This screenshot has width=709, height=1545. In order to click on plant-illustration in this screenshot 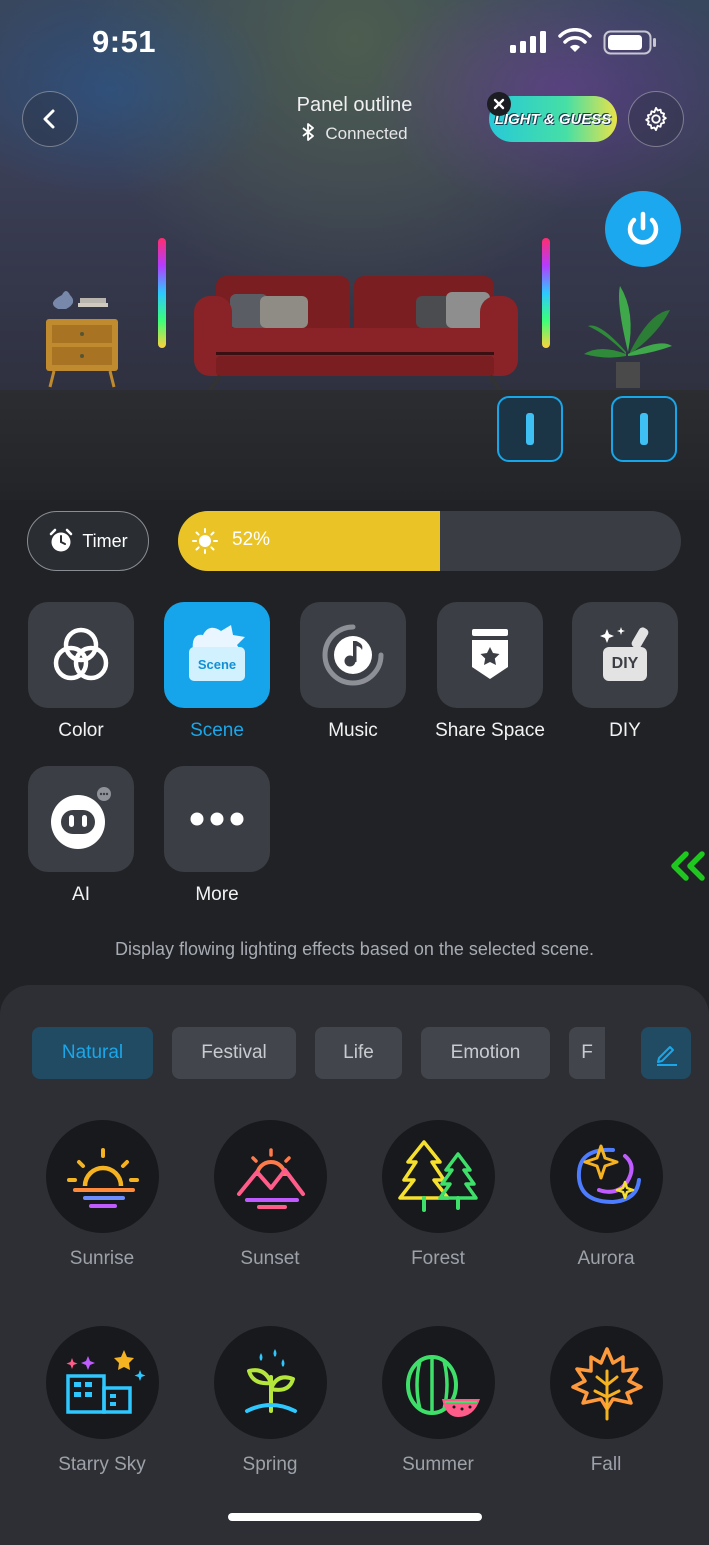, I will do `click(628, 337)`.